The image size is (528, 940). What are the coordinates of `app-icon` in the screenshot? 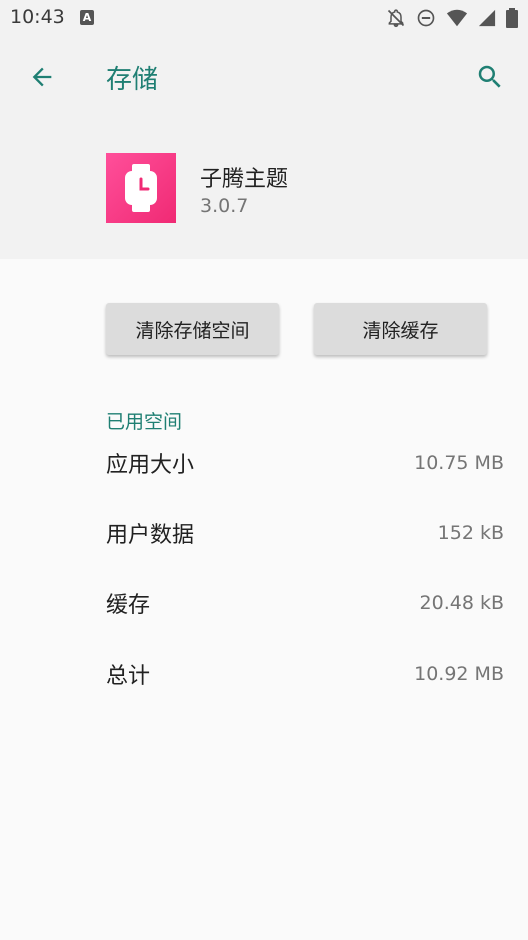 It's located at (141, 188).